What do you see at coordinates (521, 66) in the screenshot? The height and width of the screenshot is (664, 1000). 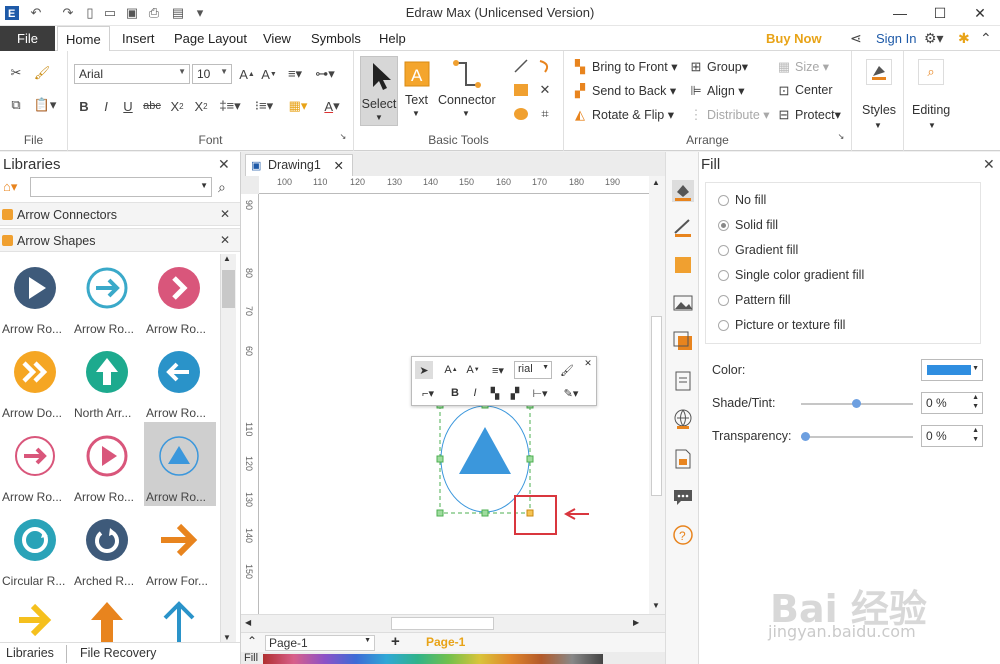 I see `line-tool-icon` at bounding box center [521, 66].